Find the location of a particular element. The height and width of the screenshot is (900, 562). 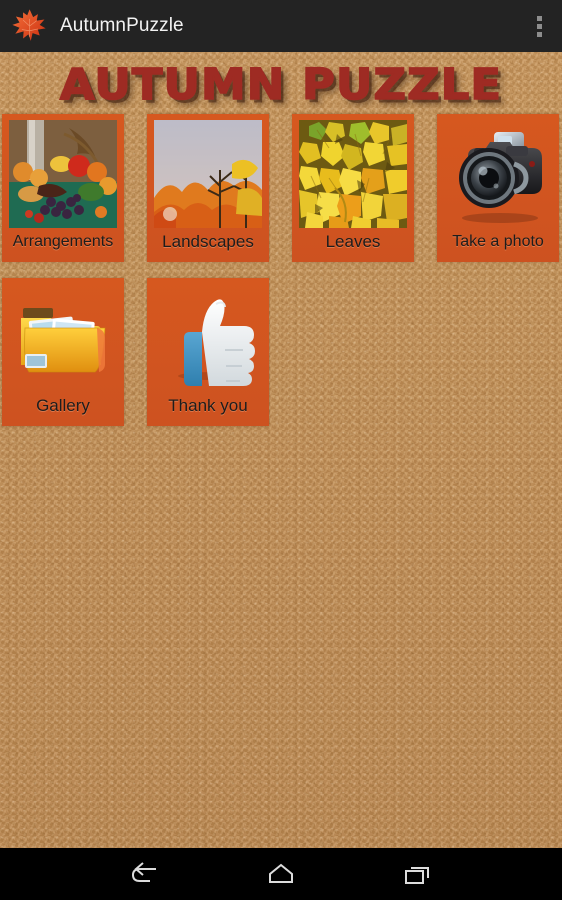

recent-apps-icon is located at coordinates (417, 875).